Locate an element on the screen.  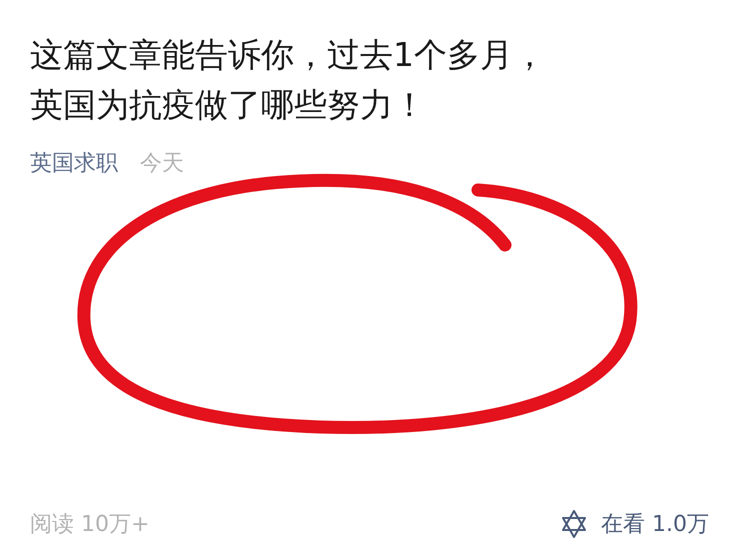
watching-count: 在看 1.0万 is located at coordinates (655, 525).